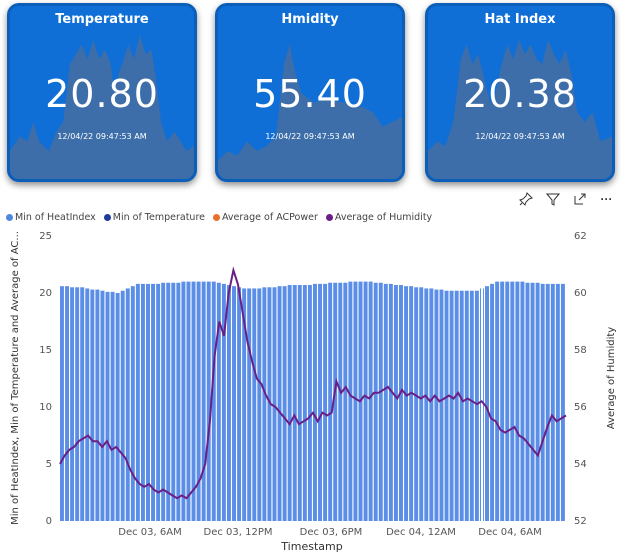  Describe the element at coordinates (378, 217) in the screenshot. I see `legend-item: Average of Humidity` at that location.